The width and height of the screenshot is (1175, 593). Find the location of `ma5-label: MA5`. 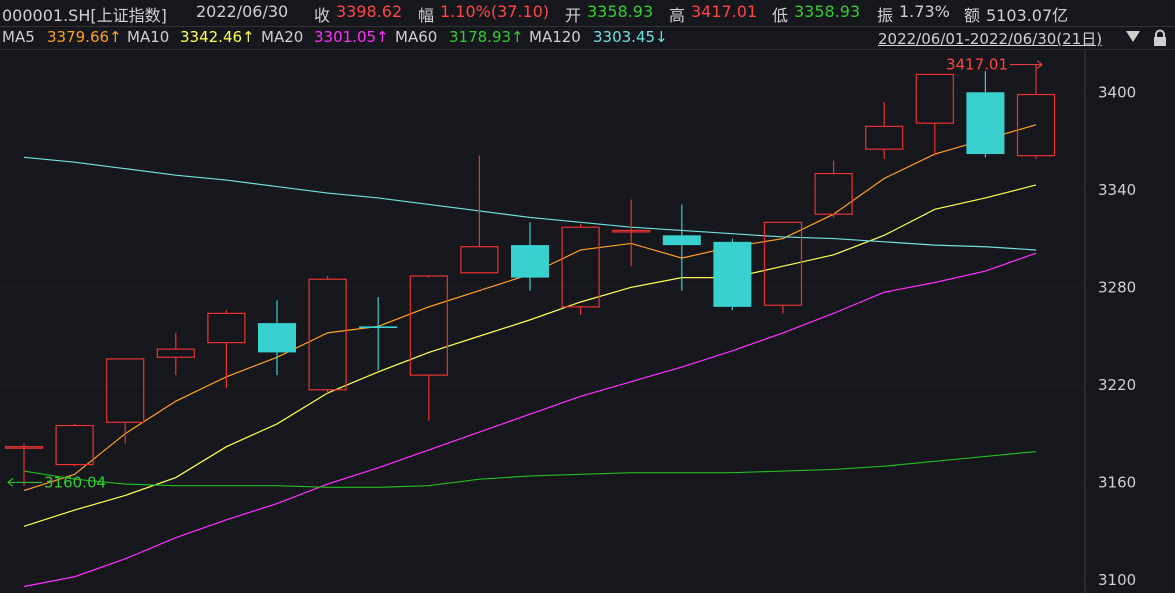

ma5-label: MA5 is located at coordinates (18, 37).